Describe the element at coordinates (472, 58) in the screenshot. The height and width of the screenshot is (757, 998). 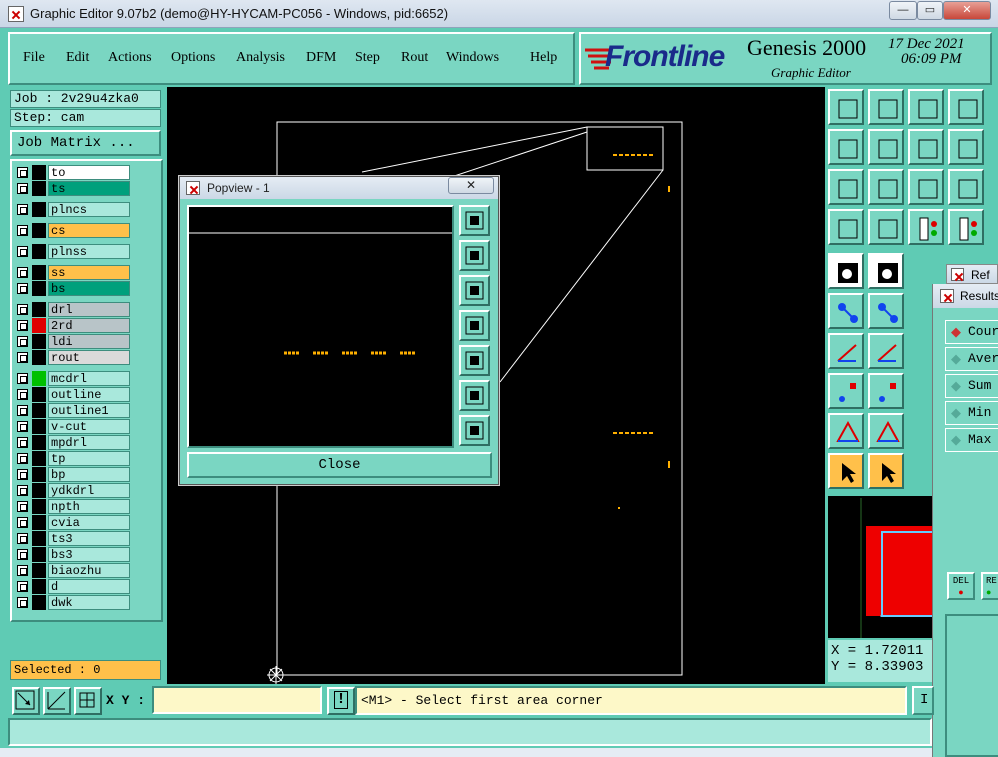
I see `menu-windows: Windows` at that location.